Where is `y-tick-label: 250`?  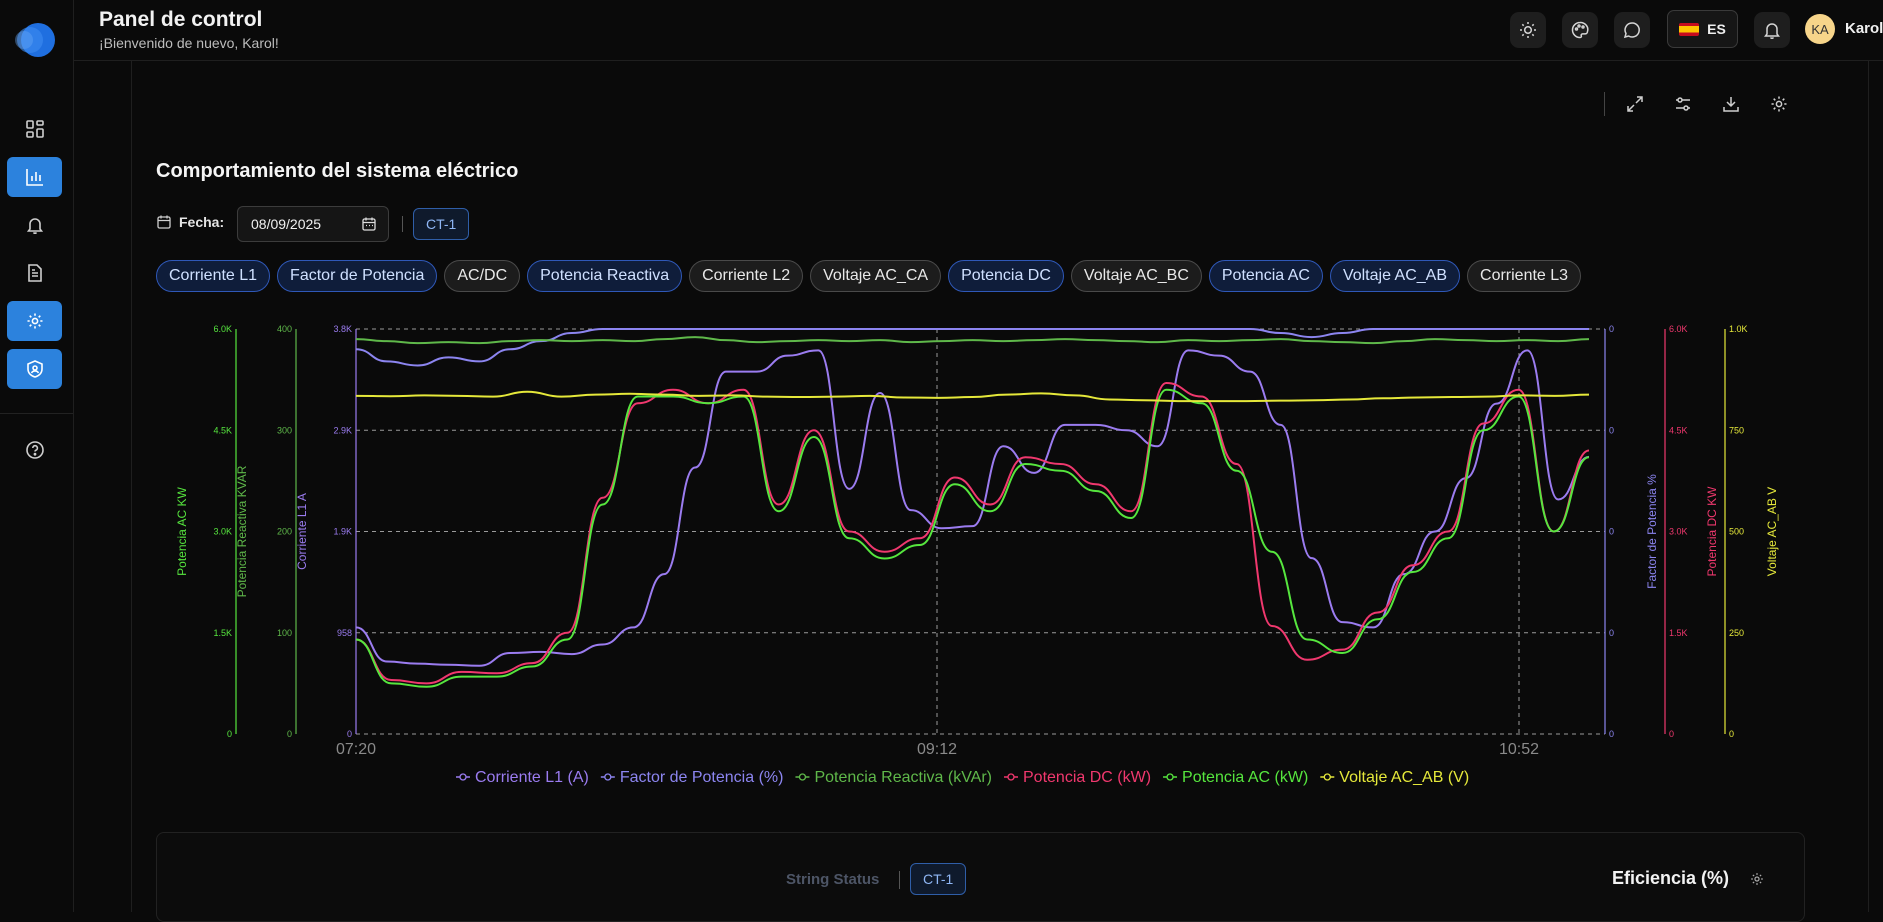 y-tick-label: 250 is located at coordinates (1736, 633).